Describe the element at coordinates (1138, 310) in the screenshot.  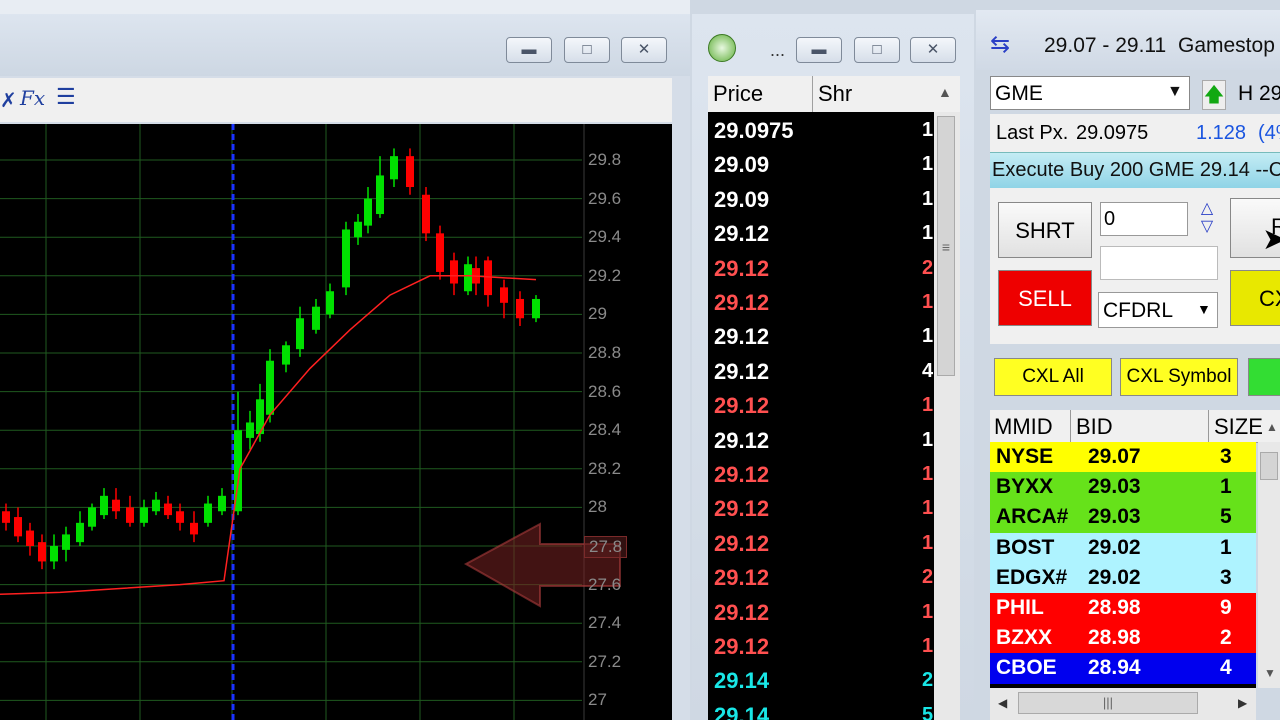
I see `route-value: CFDRL` at that location.